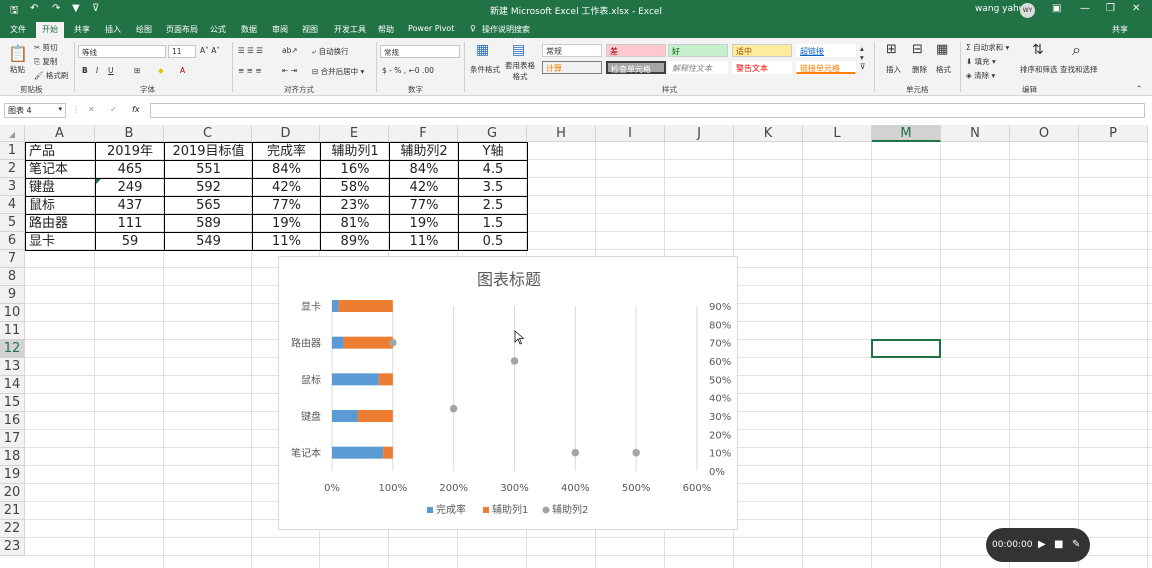 This screenshot has width=1152, height=568. Describe the element at coordinates (208, 169) in the screenshot. I see `table-cell: 551` at that location.